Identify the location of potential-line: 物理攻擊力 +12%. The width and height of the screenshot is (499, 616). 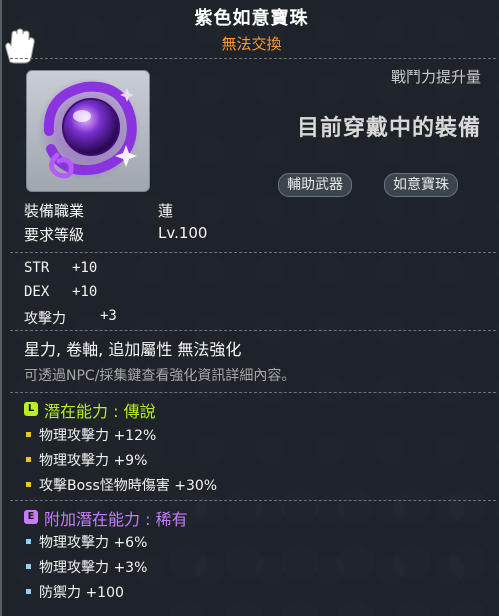
(90, 435).